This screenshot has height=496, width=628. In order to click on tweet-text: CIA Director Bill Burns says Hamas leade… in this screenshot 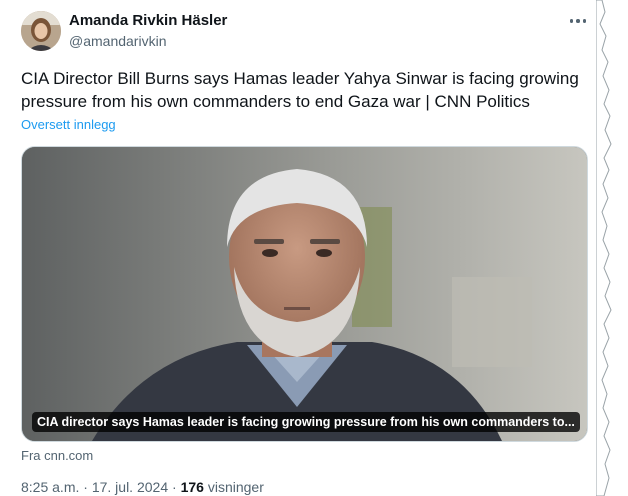, I will do `click(300, 90)`.